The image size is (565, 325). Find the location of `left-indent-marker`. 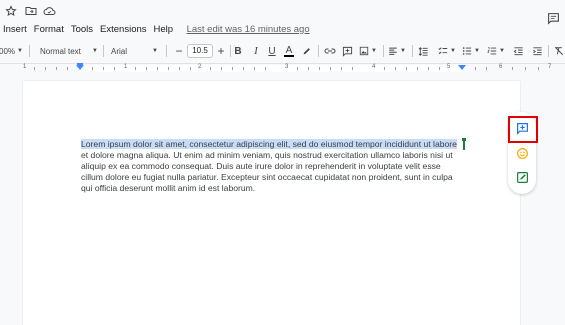

left-indent-marker is located at coordinates (80, 67).